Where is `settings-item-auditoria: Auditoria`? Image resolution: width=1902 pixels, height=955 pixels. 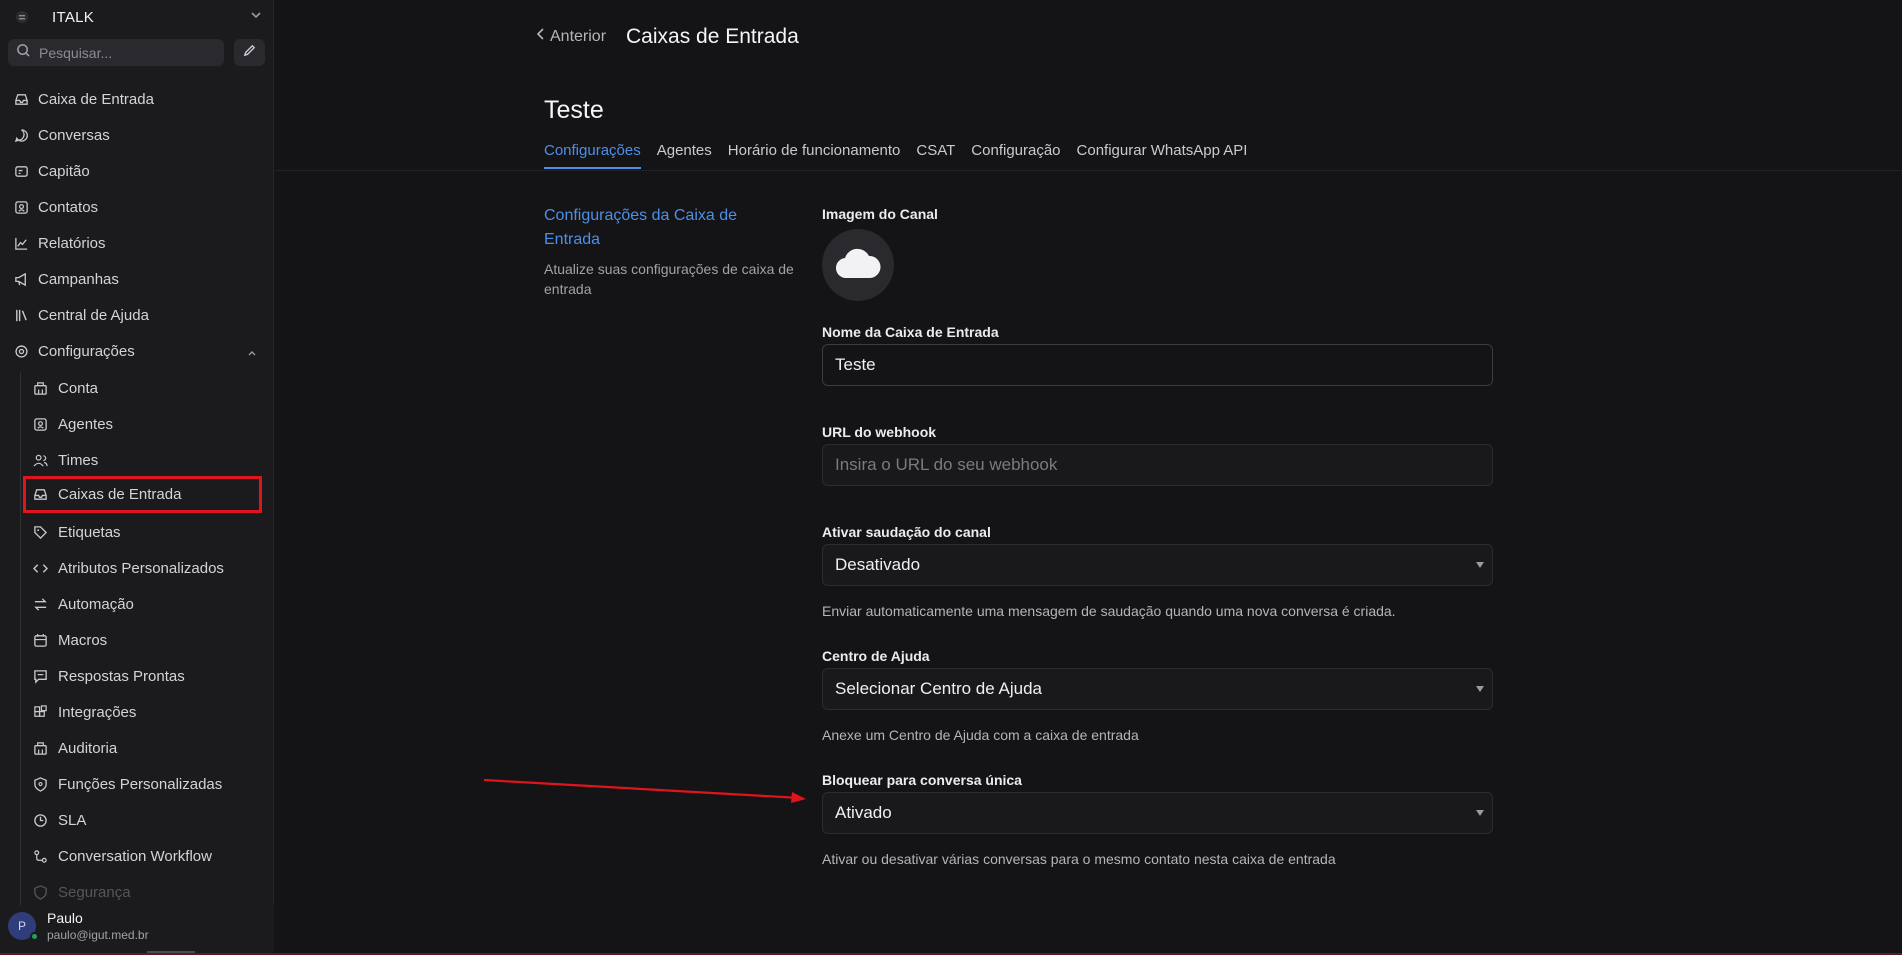 settings-item-auditoria: Auditoria is located at coordinates (143, 748).